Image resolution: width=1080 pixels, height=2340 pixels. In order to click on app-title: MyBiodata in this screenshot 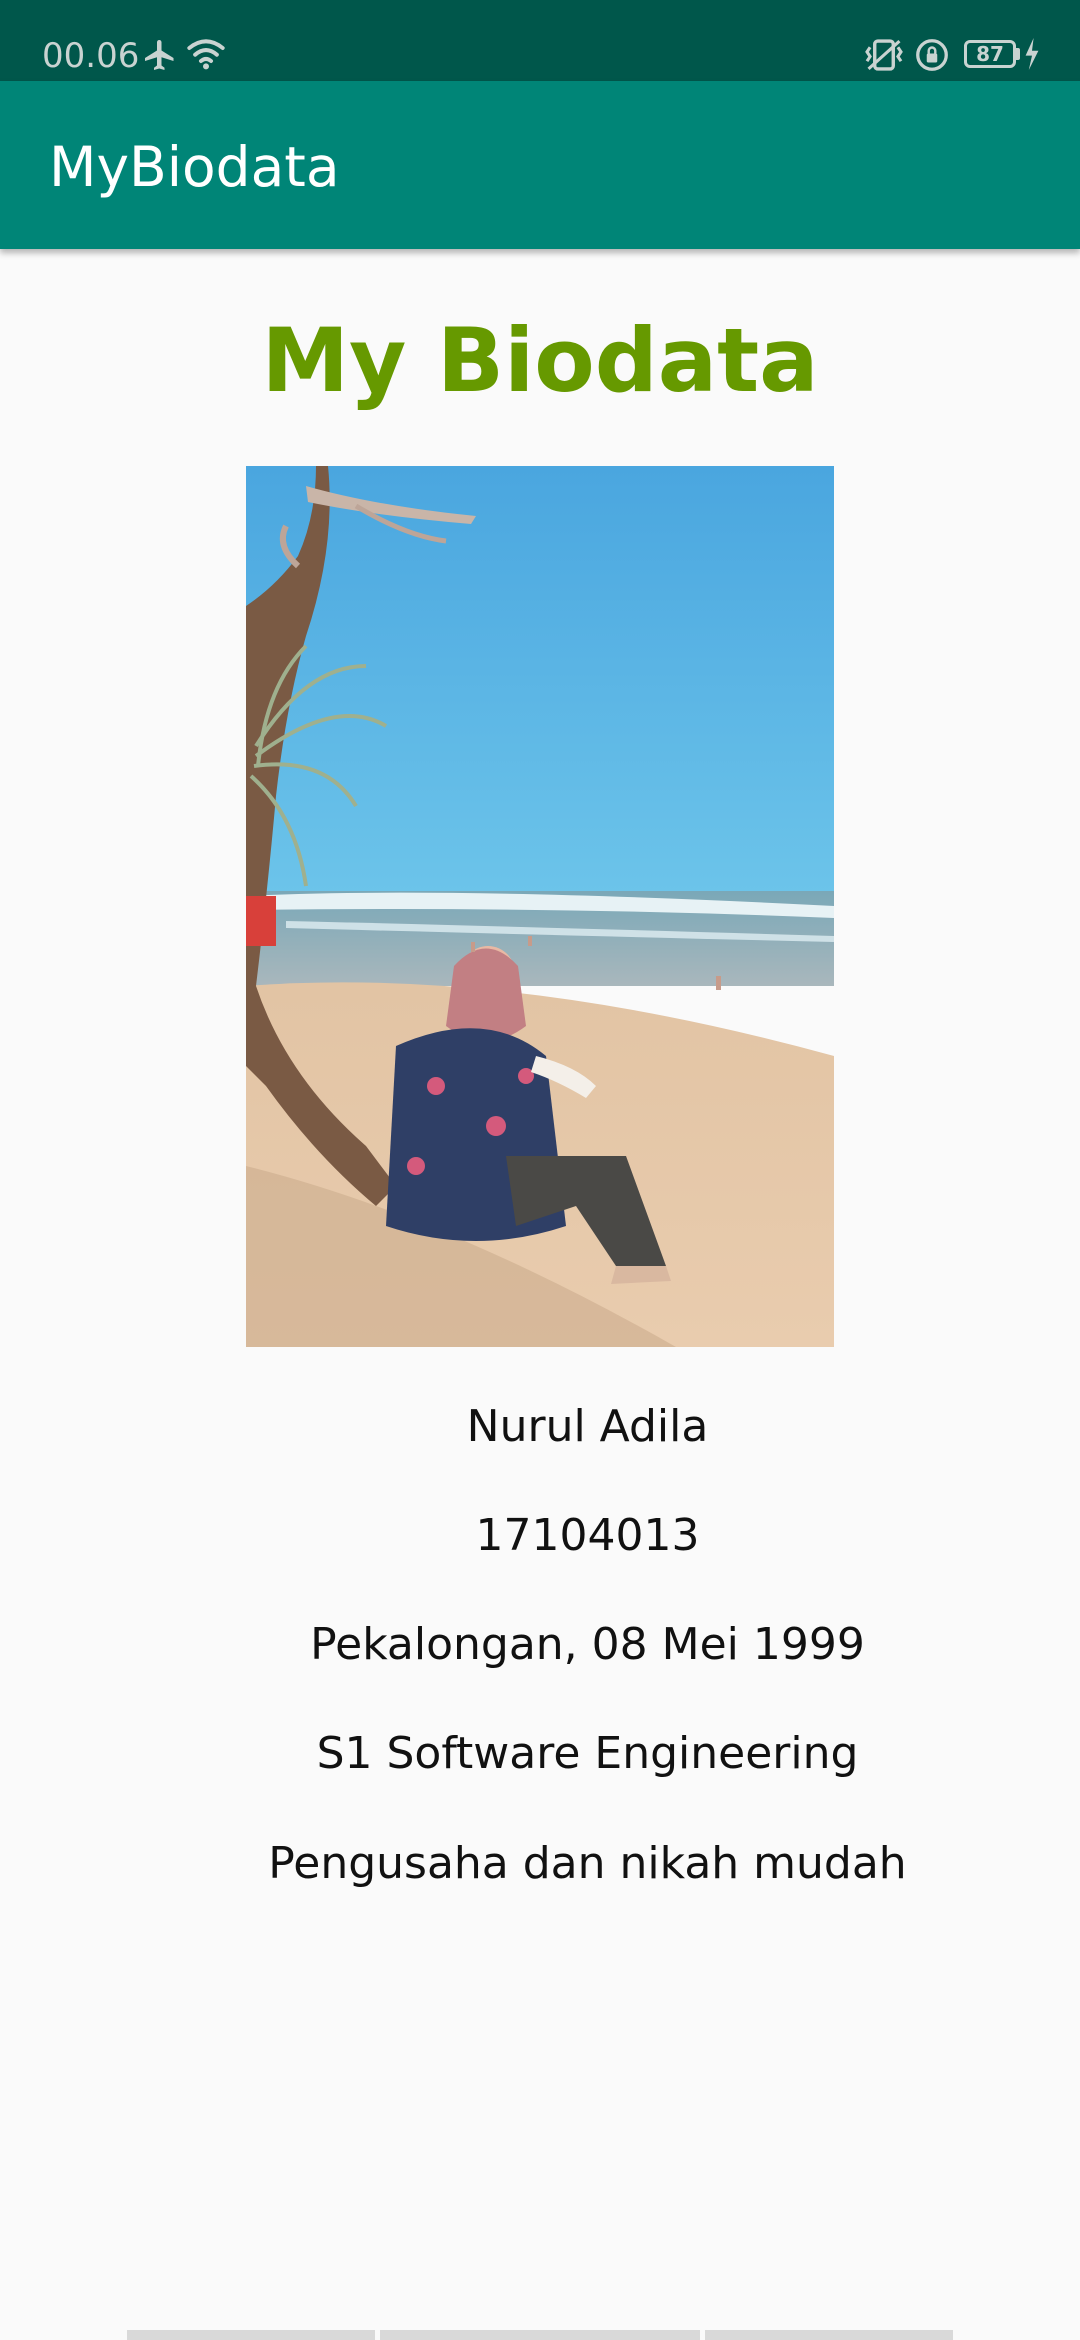, I will do `click(194, 167)`.